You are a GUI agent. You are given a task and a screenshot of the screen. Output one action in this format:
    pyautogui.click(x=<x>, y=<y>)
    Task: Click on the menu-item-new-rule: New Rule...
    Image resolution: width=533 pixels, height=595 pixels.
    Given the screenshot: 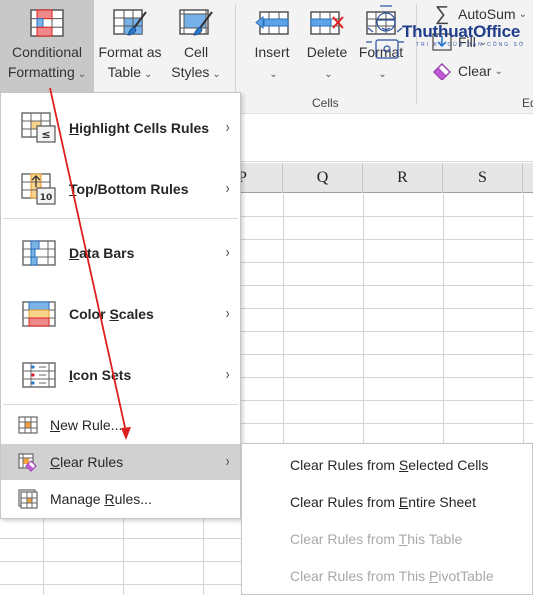 What is the action you would take?
    pyautogui.click(x=120, y=425)
    